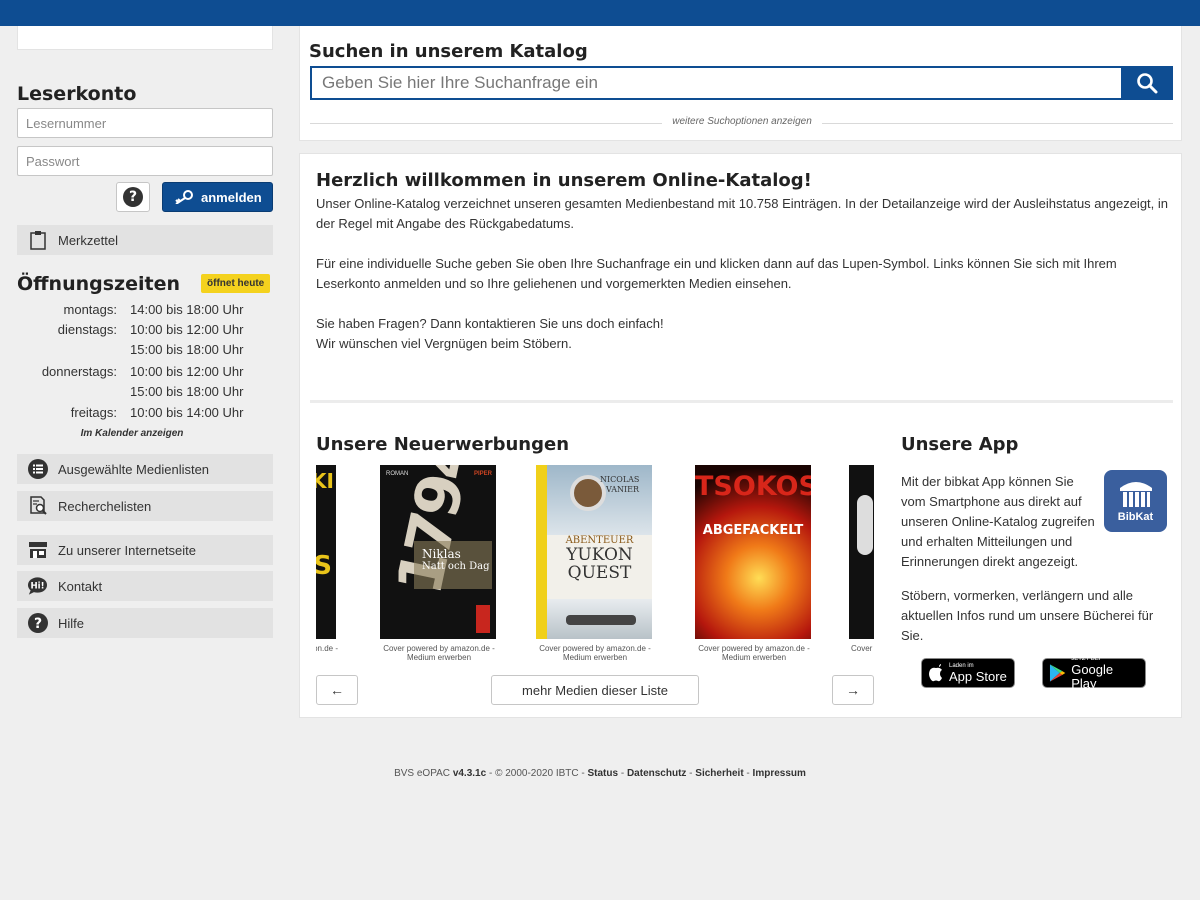 The width and height of the screenshot is (1200, 900). I want to click on hours-time: 14:00 bis 18:00 Uhr, so click(187, 309).